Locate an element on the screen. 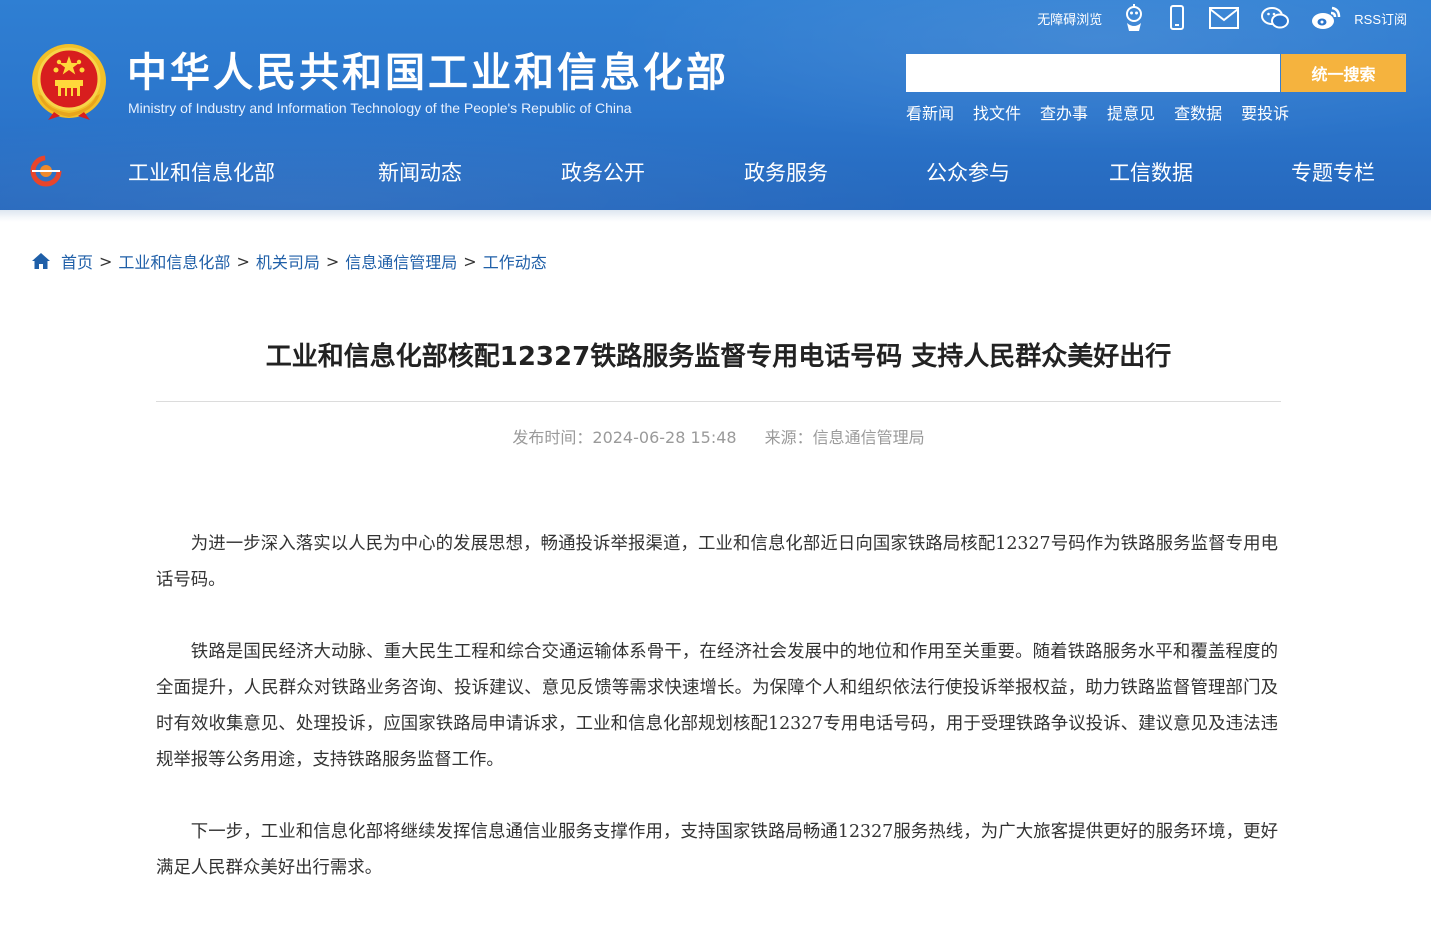  wechat-icon is located at coordinates (1275, 18).